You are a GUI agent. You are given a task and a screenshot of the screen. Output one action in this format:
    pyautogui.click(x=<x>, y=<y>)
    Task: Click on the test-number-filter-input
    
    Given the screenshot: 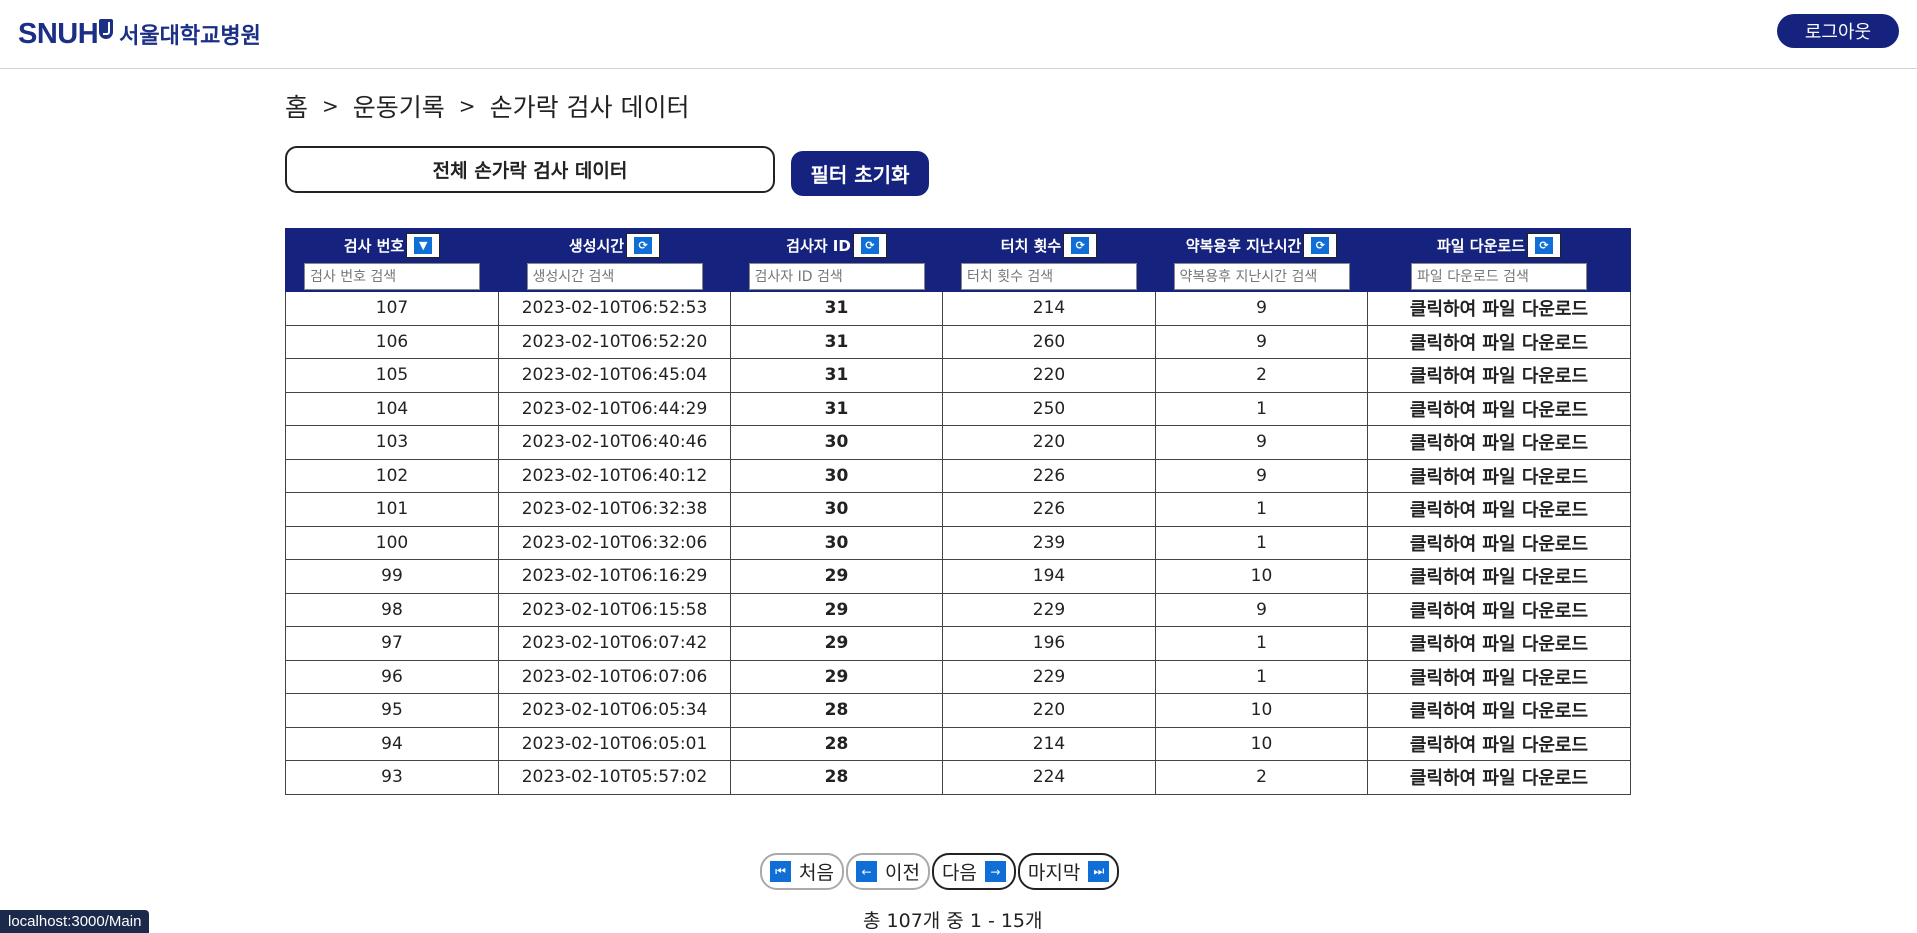 What is the action you would take?
    pyautogui.click(x=392, y=276)
    